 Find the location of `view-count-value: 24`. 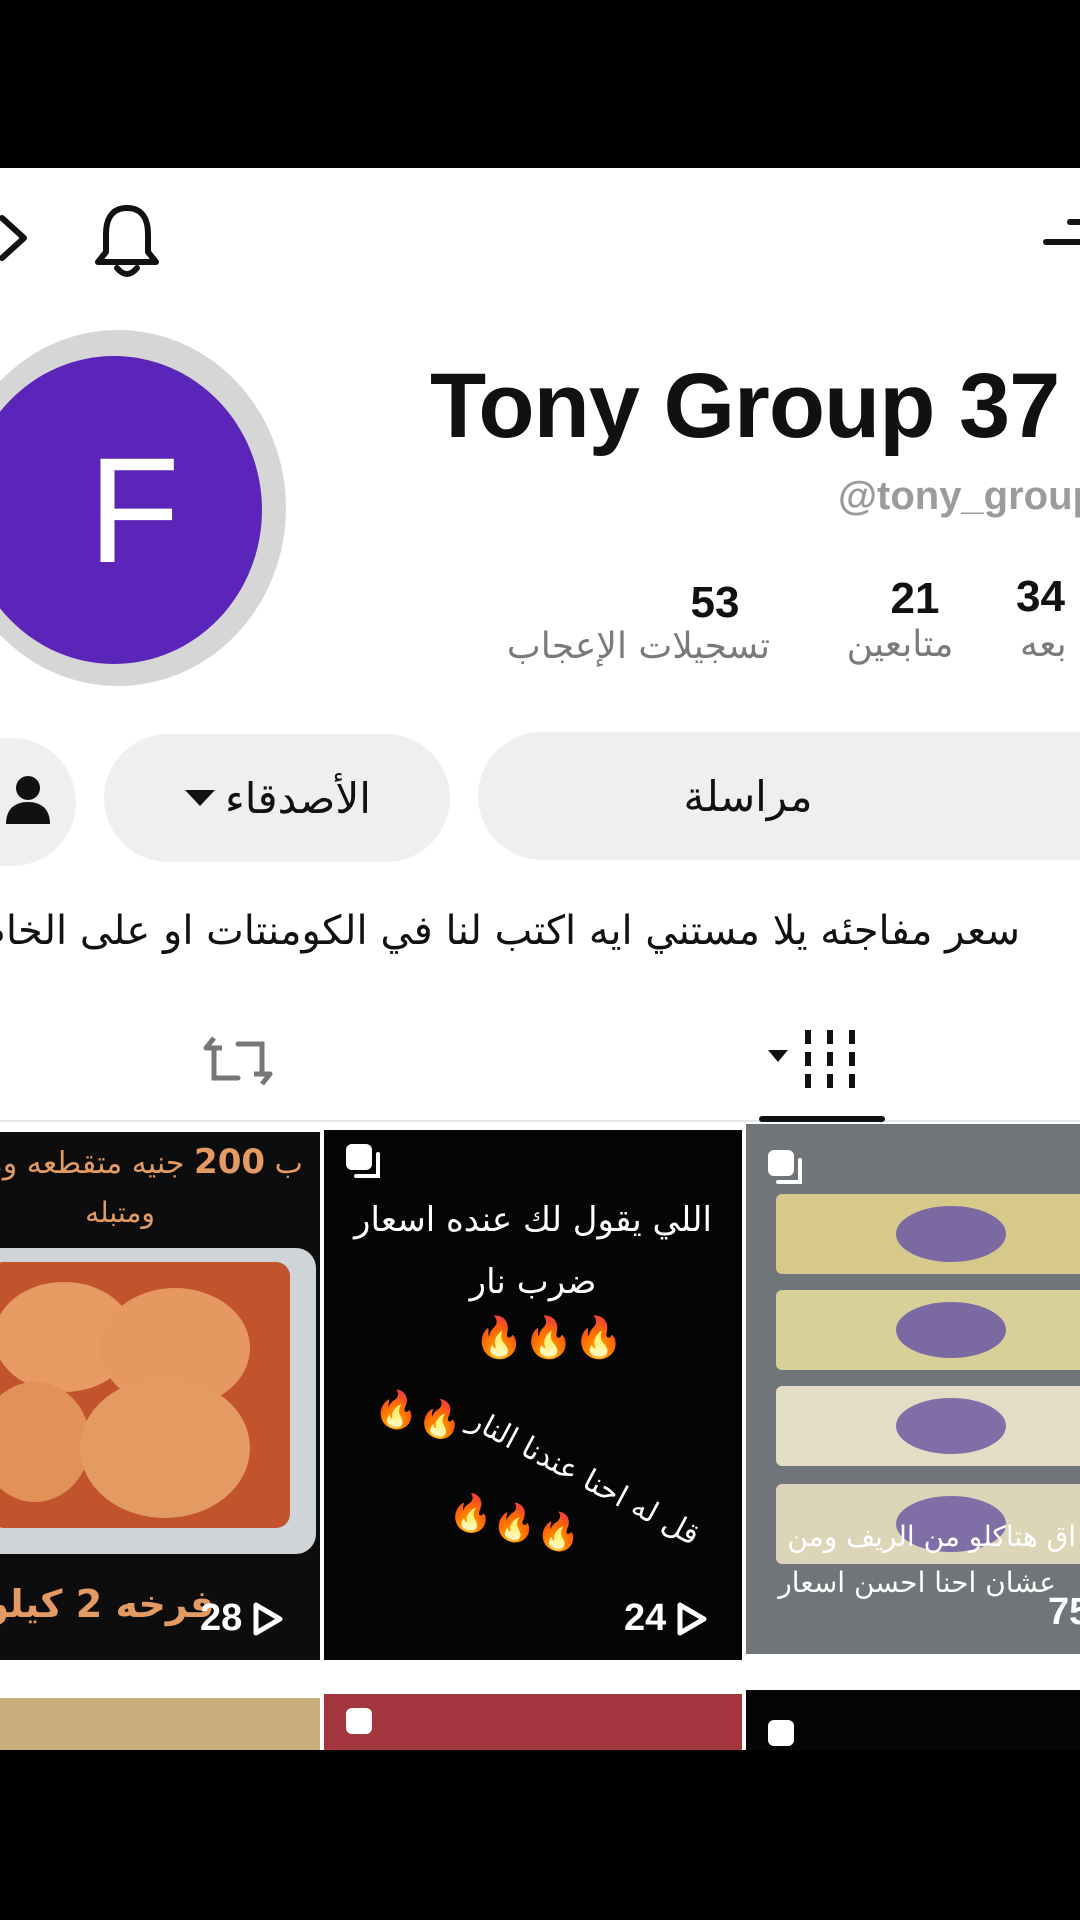

view-count-value: 24 is located at coordinates (645, 1618).